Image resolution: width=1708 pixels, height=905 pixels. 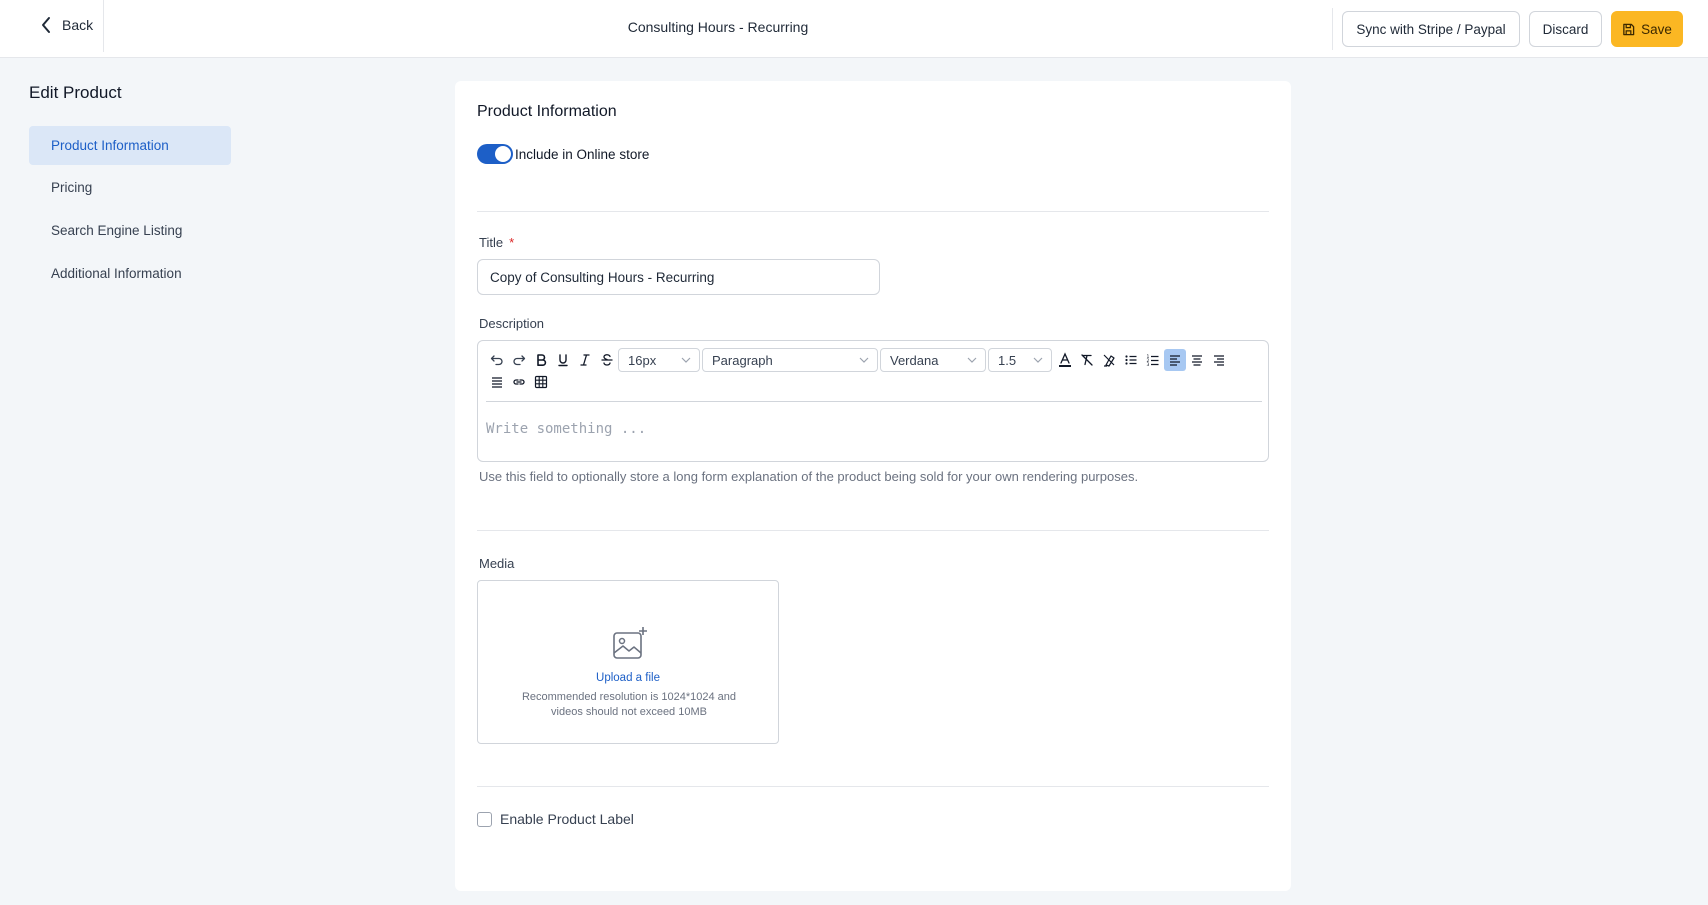 I want to click on sidebar-item-product-information: Product Information, so click(x=130, y=145).